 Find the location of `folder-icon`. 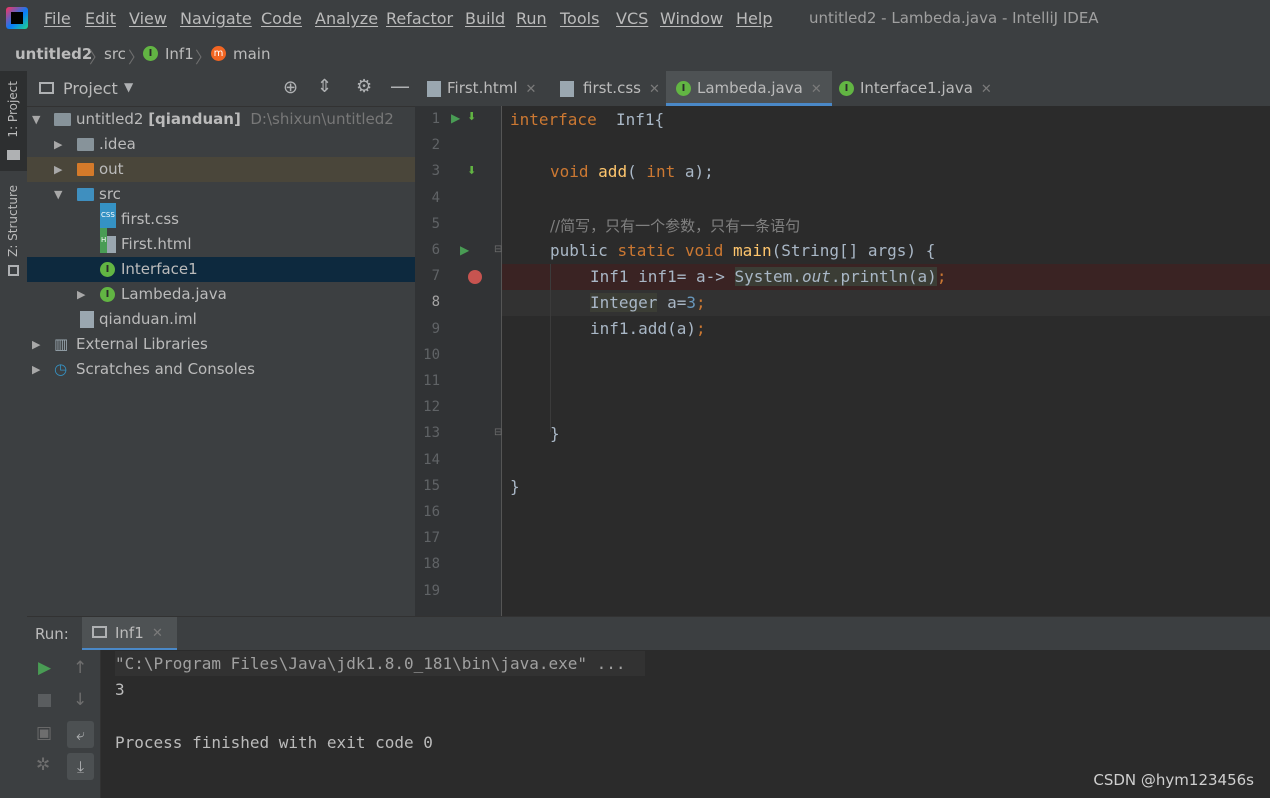

folder-icon is located at coordinates (13, 155).